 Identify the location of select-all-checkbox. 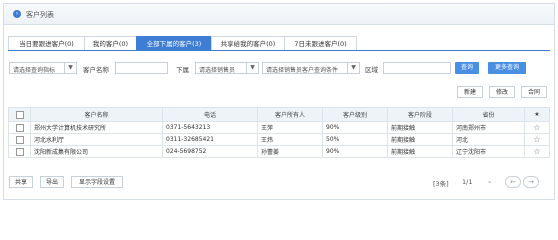
(19, 114).